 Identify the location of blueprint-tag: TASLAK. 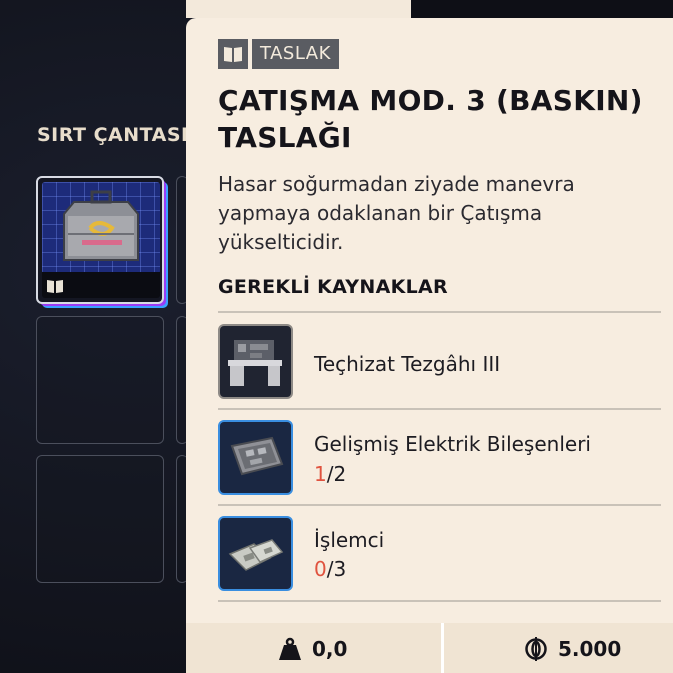
(278, 54).